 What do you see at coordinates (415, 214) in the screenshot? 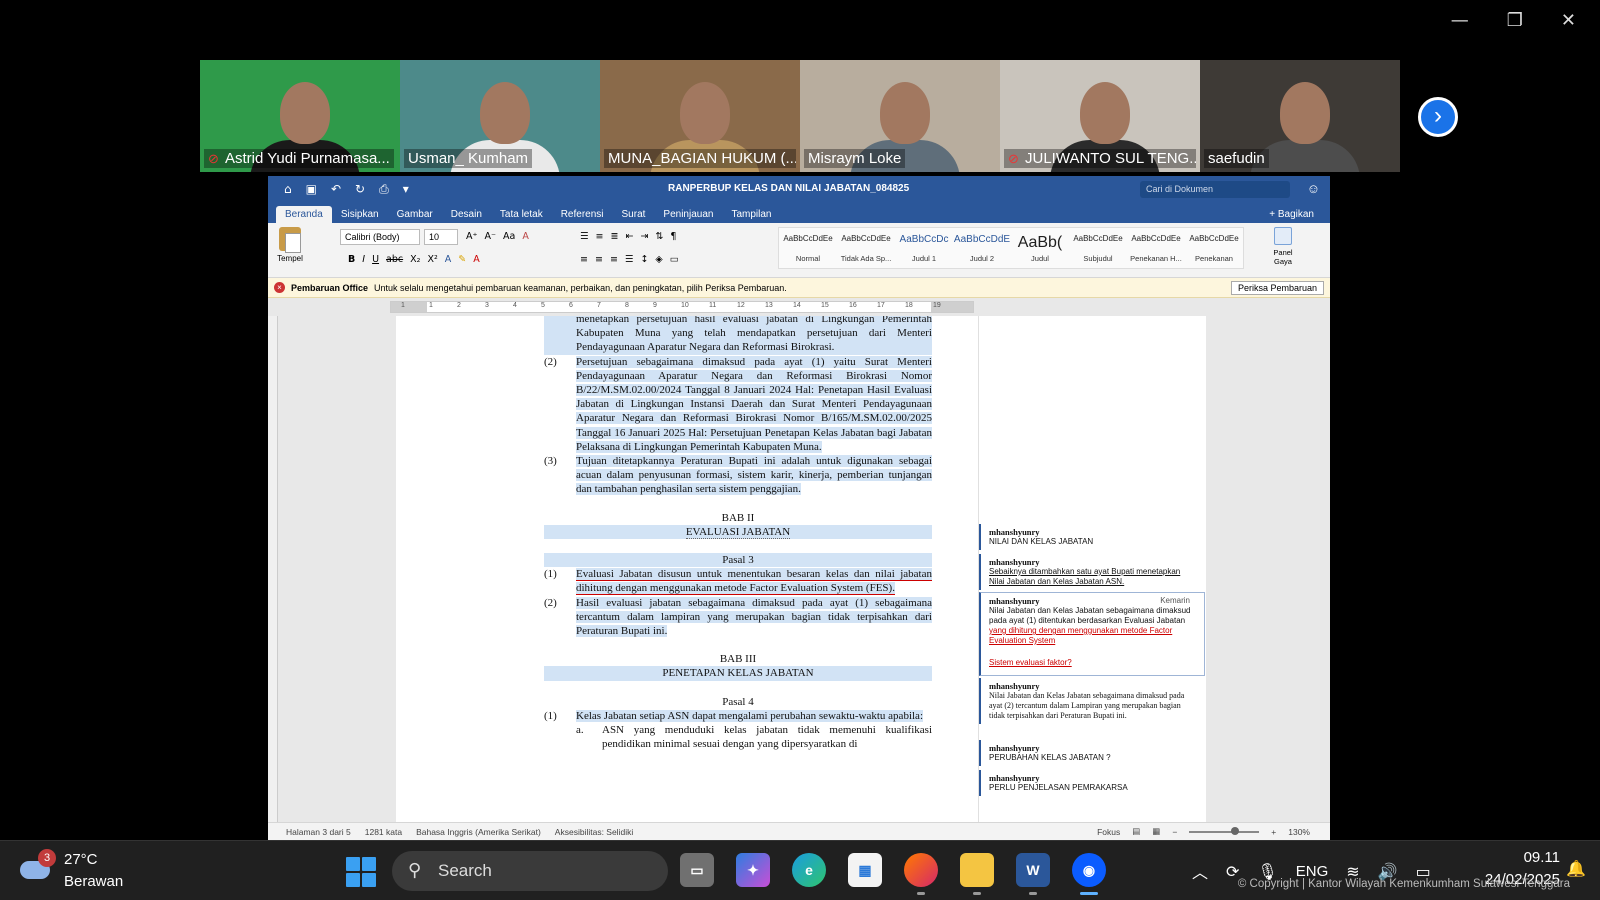
I see `ribbon-tab: Gambar` at bounding box center [415, 214].